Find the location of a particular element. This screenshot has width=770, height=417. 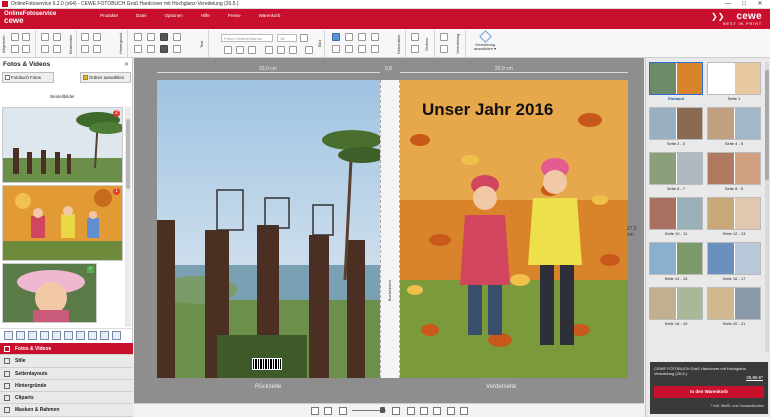

color-fill-icon is located at coordinates (164, 37).